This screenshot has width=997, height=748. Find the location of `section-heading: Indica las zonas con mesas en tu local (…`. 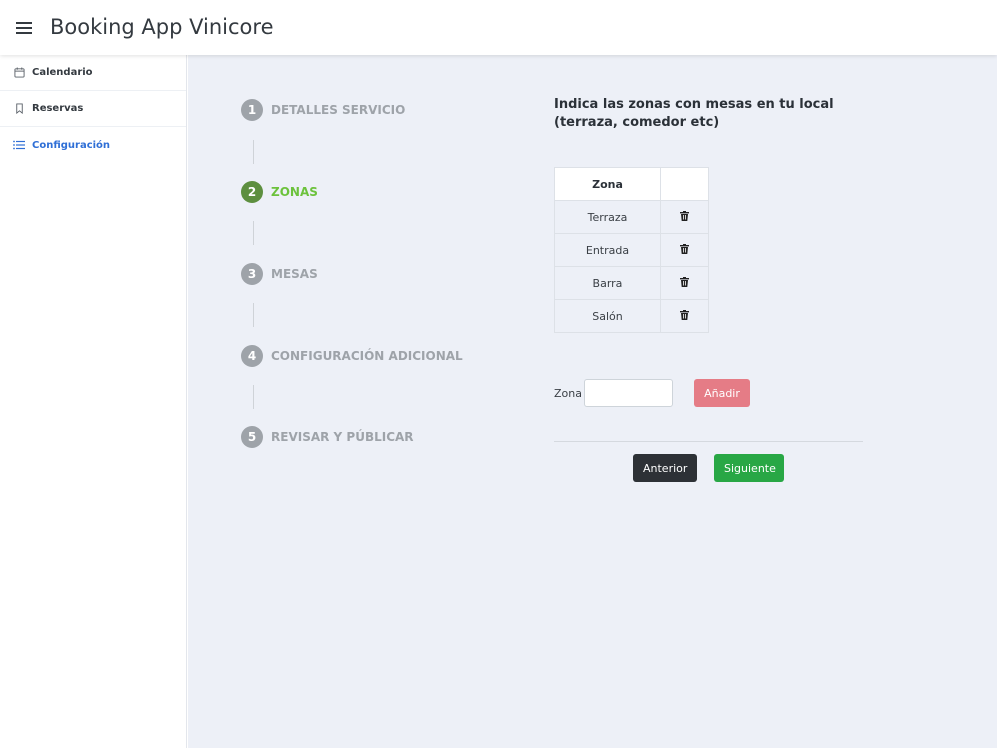

section-heading: Indica las zonas con mesas en tu local (… is located at coordinates (694, 113).